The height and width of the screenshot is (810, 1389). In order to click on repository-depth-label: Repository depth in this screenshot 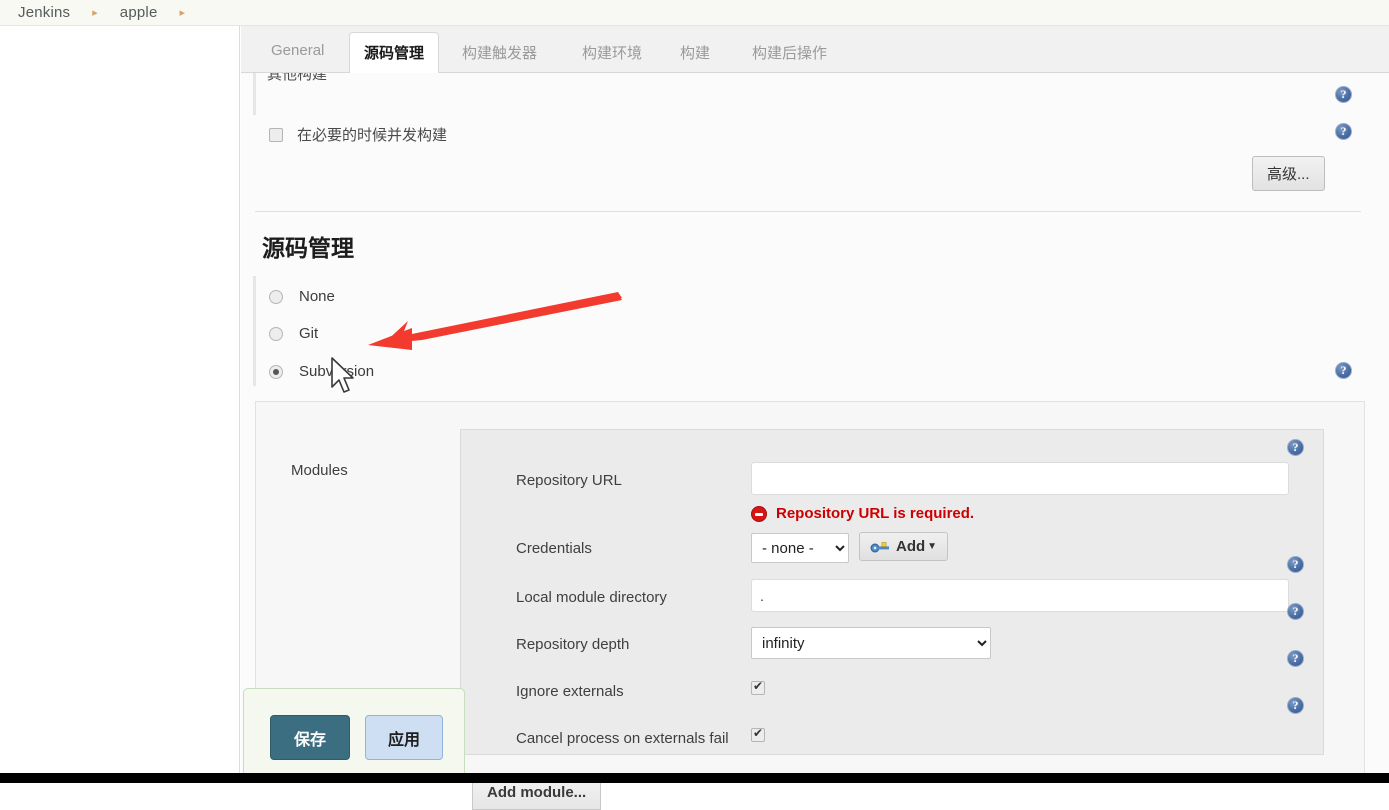, I will do `click(573, 644)`.